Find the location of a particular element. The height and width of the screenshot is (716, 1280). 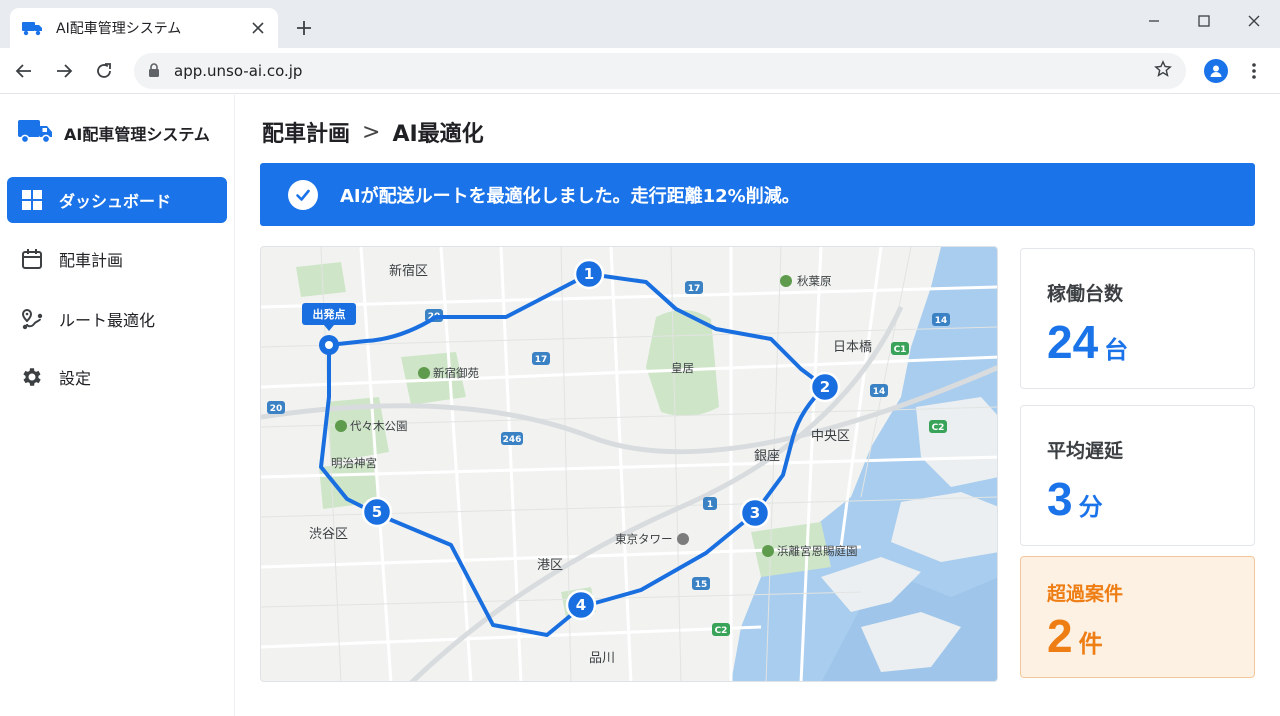

window-close-icon is located at coordinates (1254, 21).